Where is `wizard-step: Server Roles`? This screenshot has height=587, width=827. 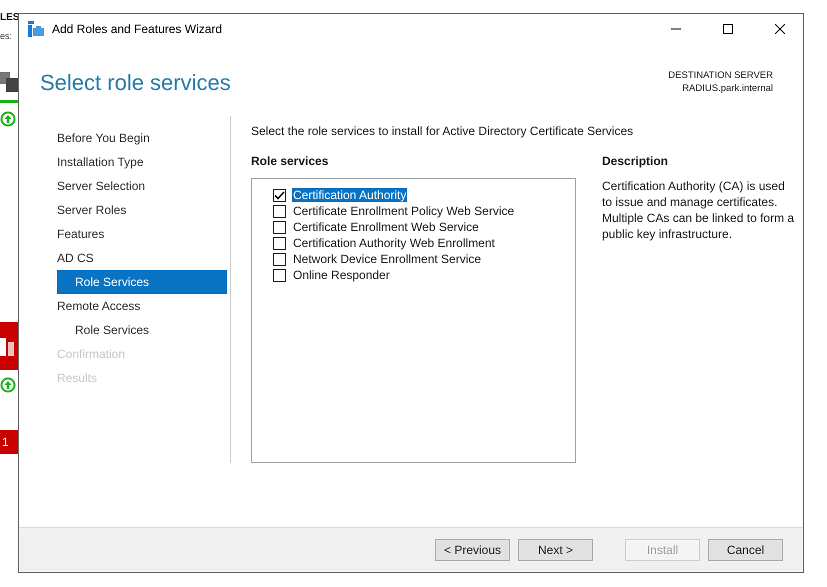 wizard-step: Server Roles is located at coordinates (142, 210).